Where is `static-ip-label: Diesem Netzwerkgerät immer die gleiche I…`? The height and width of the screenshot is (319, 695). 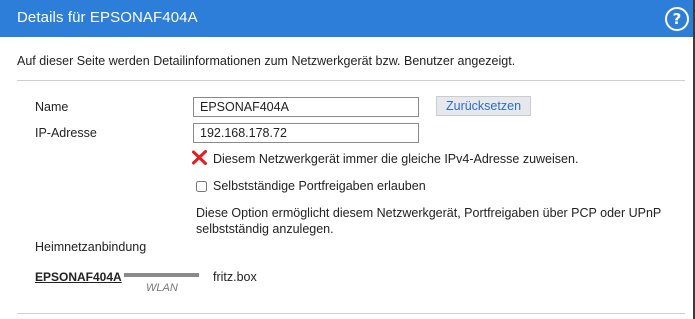 static-ip-label: Diesem Netzwerkgerät immer die gleiche I… is located at coordinates (396, 159).